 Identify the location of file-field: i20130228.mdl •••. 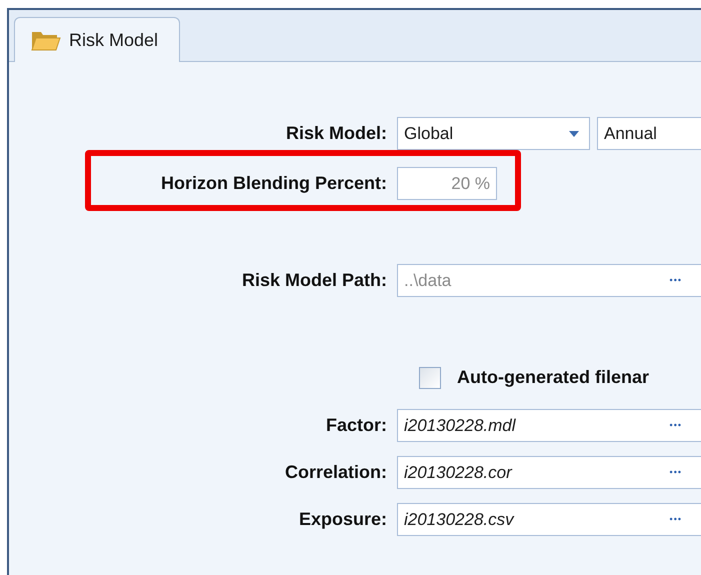
(549, 425).